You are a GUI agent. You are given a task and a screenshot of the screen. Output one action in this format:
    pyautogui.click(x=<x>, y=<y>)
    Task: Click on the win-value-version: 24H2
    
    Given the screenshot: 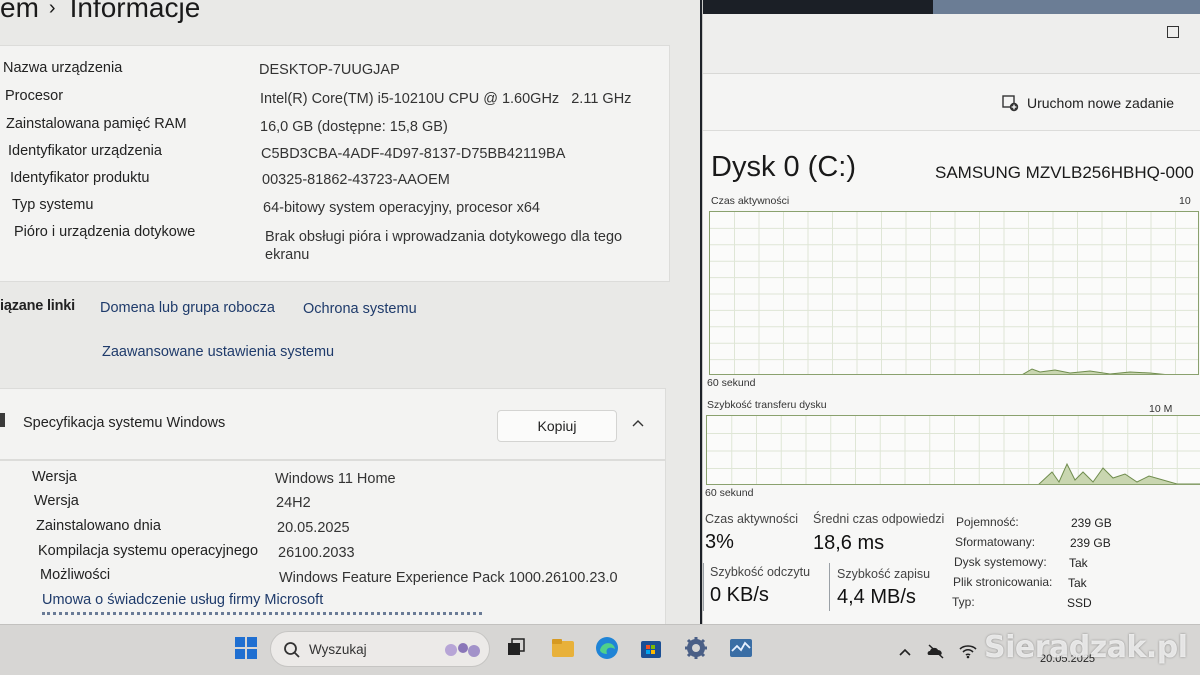 What is the action you would take?
    pyautogui.click(x=293, y=503)
    